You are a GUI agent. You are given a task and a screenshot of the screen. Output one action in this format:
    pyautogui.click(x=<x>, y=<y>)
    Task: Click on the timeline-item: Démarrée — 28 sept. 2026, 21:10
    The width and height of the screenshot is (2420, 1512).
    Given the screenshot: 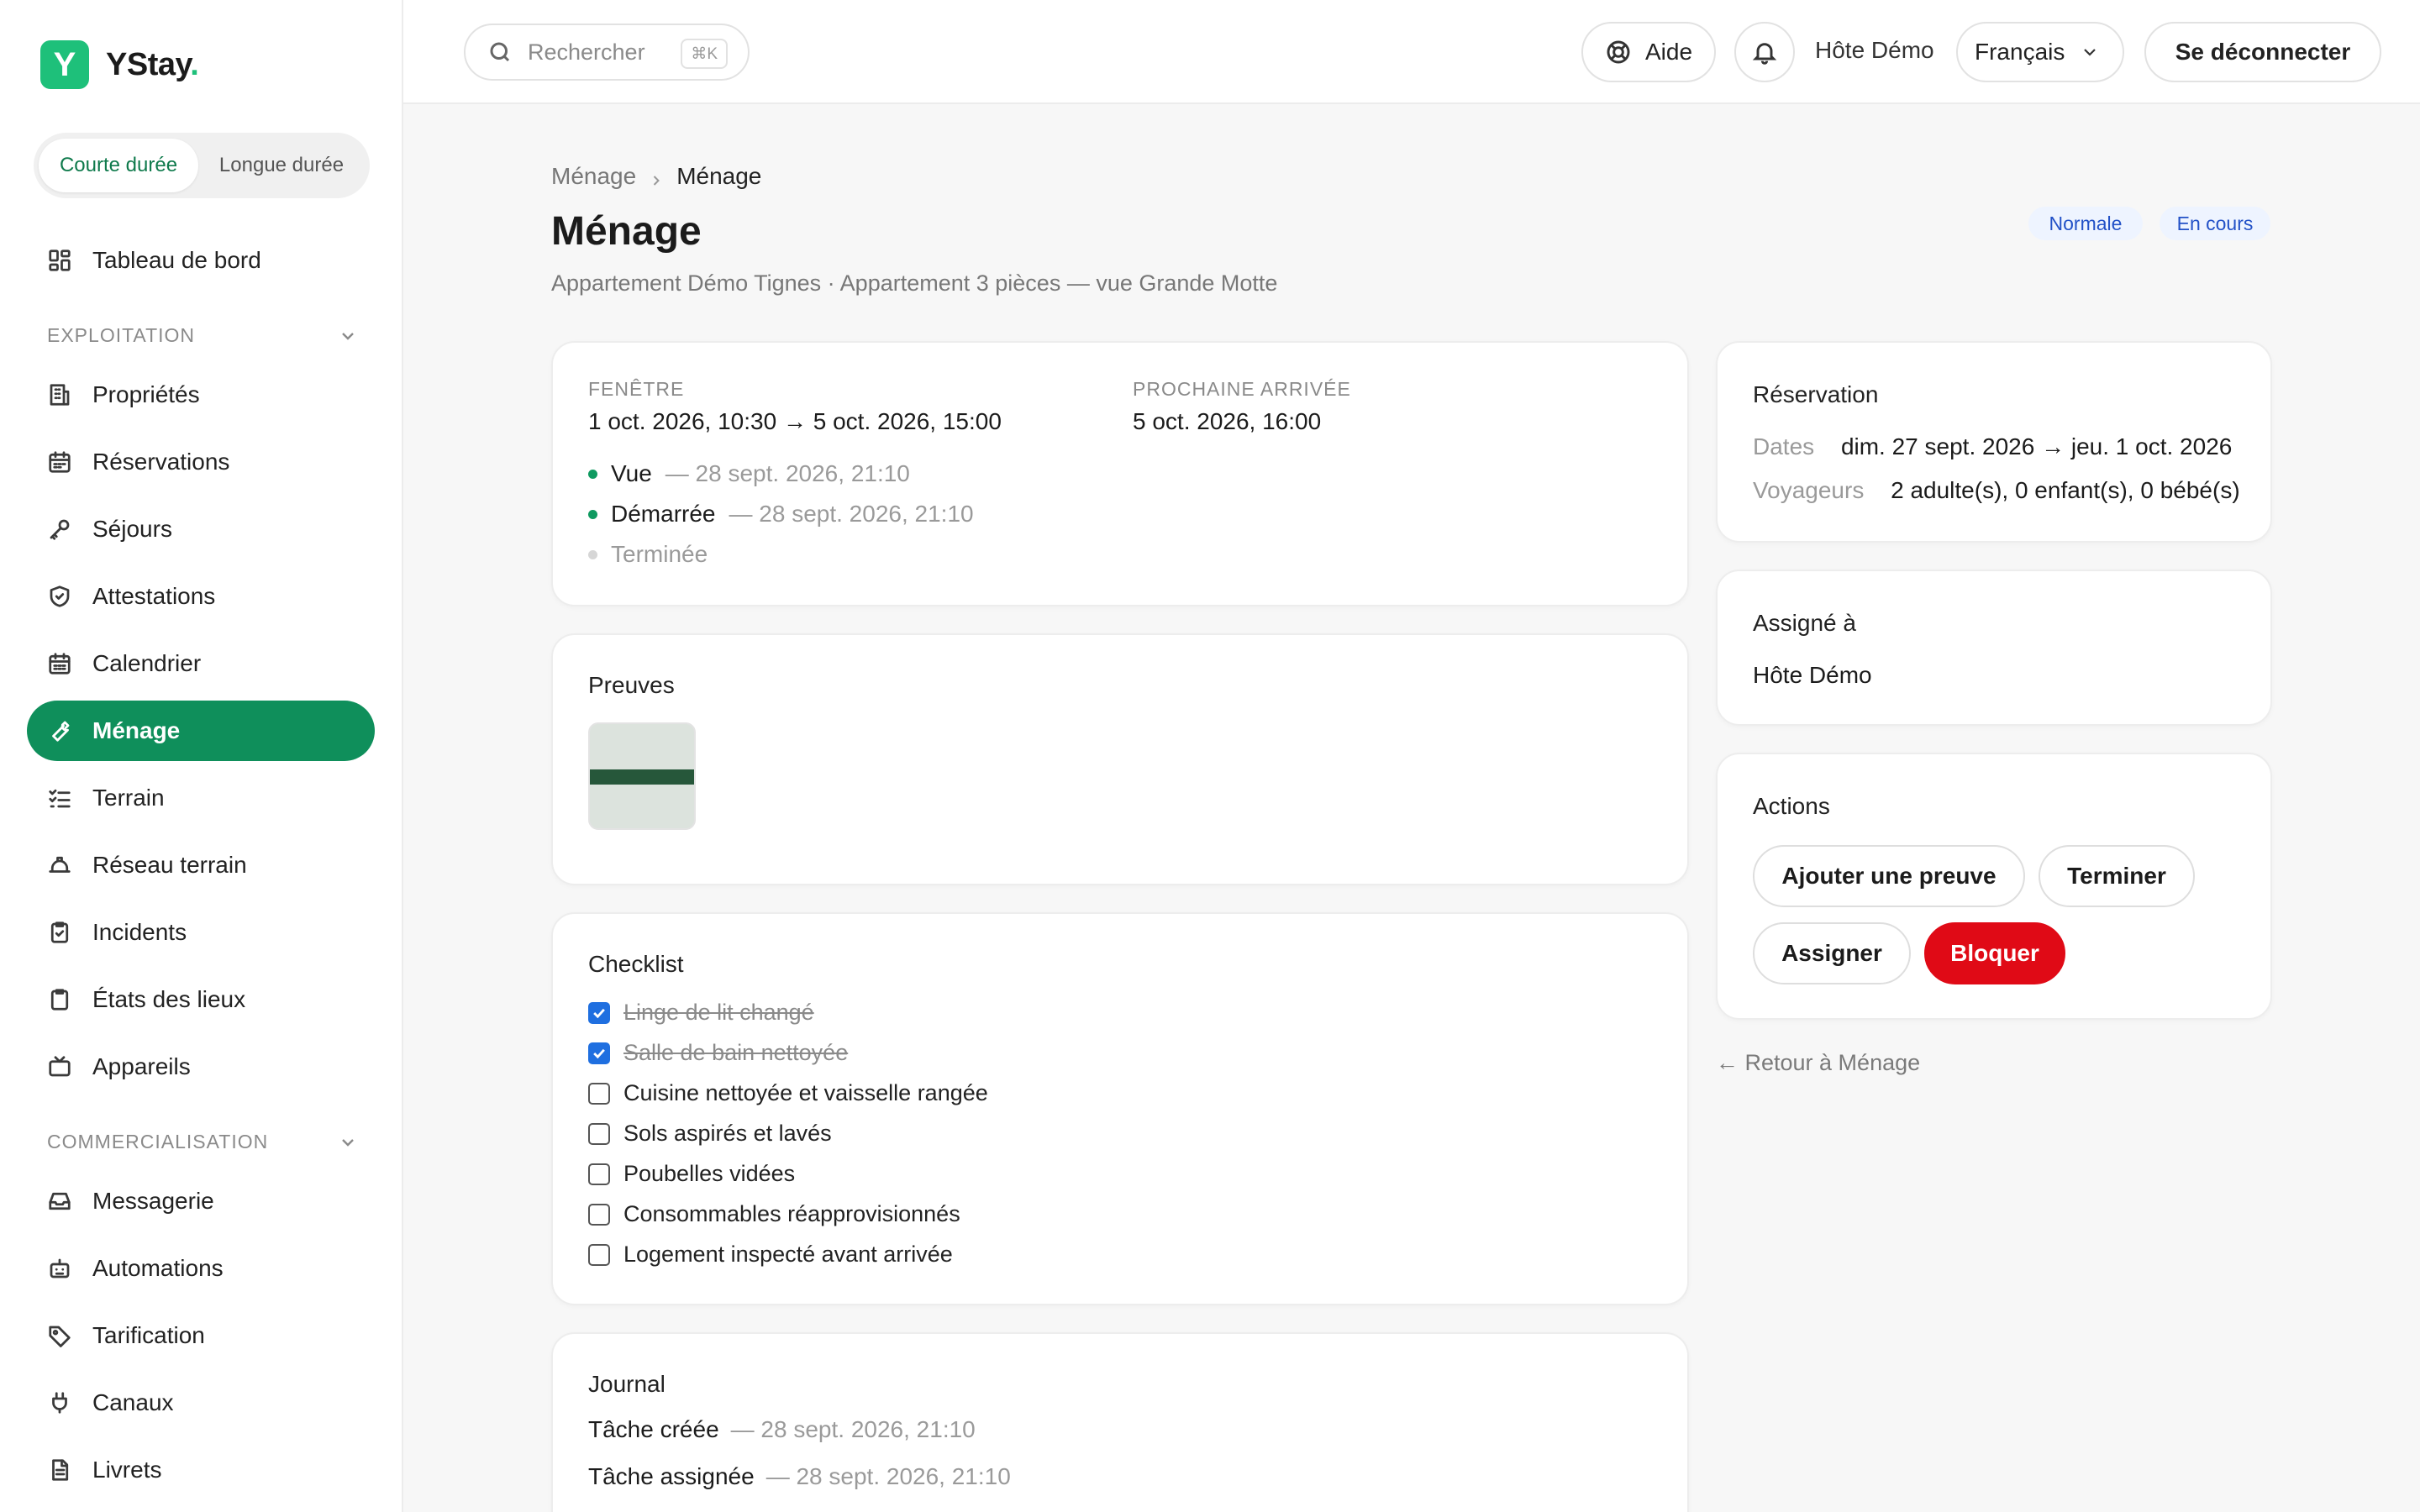 What is the action you would take?
    pyautogui.click(x=781, y=514)
    